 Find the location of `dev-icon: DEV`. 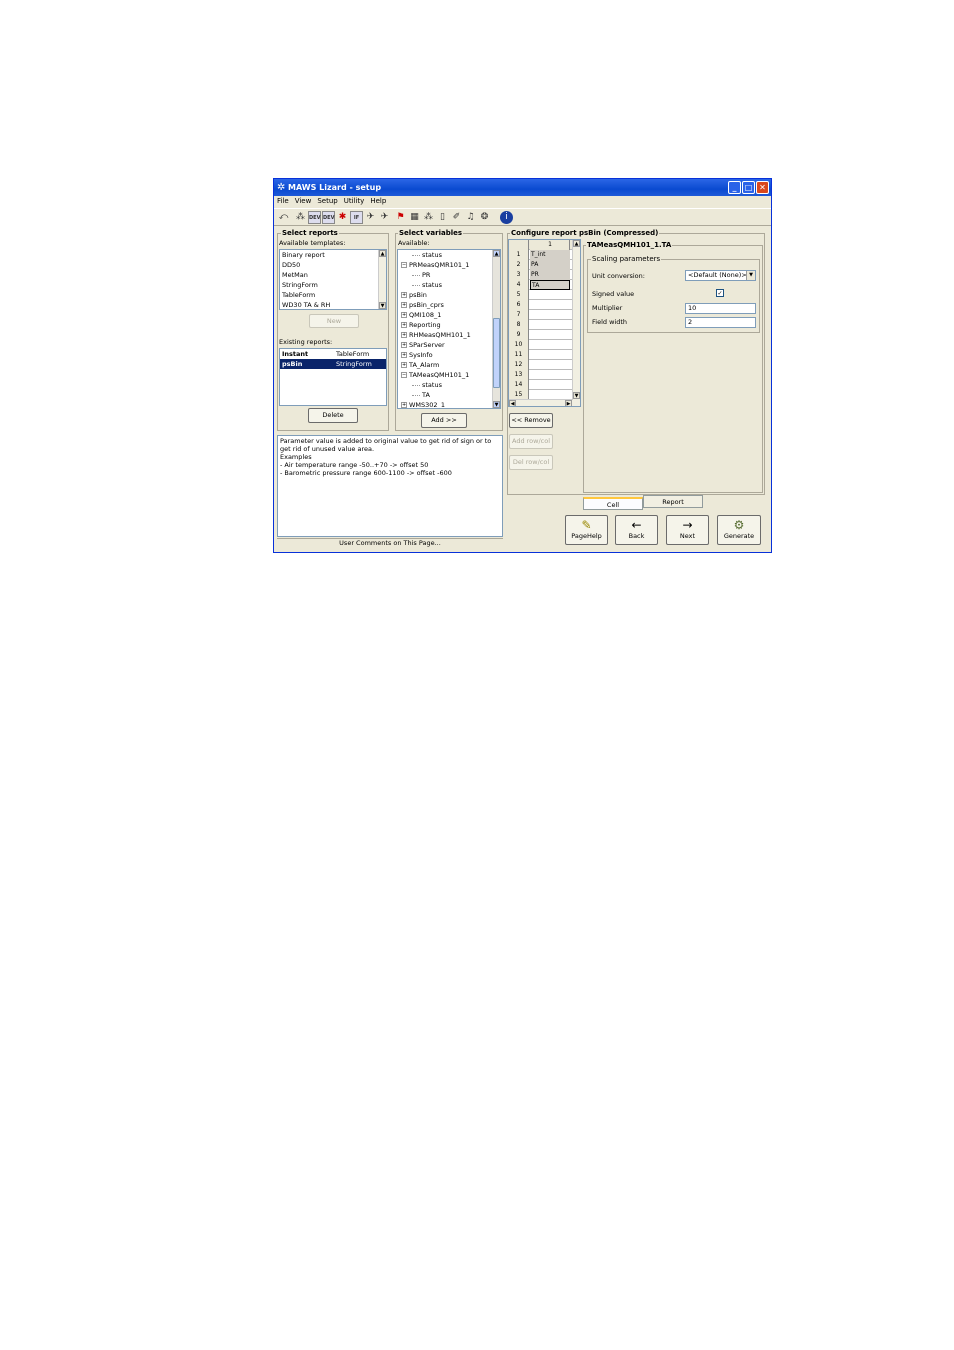

dev-icon: DEV is located at coordinates (328, 217).